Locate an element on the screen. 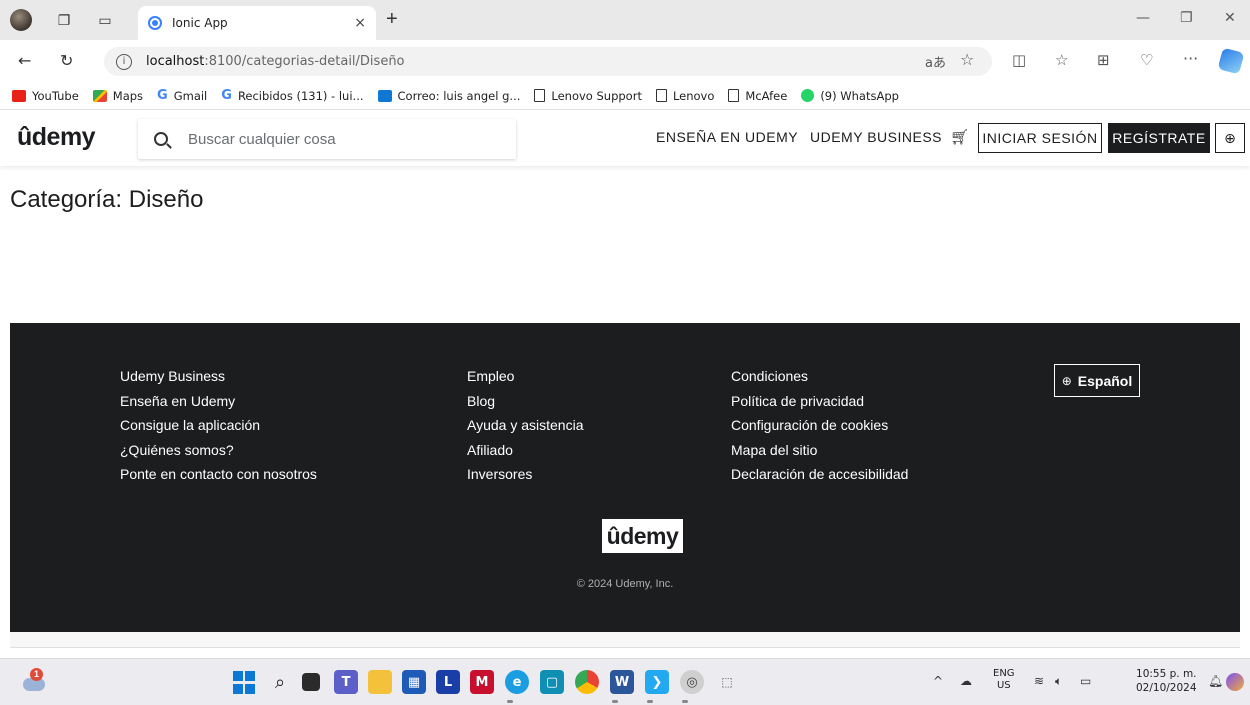 The width and height of the screenshot is (1250, 705). refresh-icon: ↻ is located at coordinates (66, 60).